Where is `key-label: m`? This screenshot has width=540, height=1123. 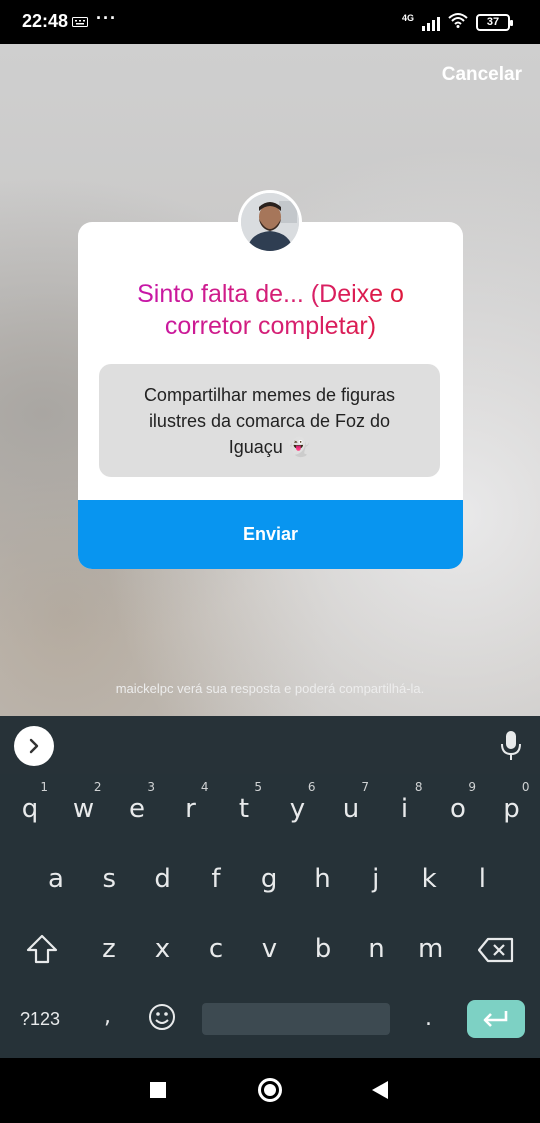
key-label: m is located at coordinates (431, 949).